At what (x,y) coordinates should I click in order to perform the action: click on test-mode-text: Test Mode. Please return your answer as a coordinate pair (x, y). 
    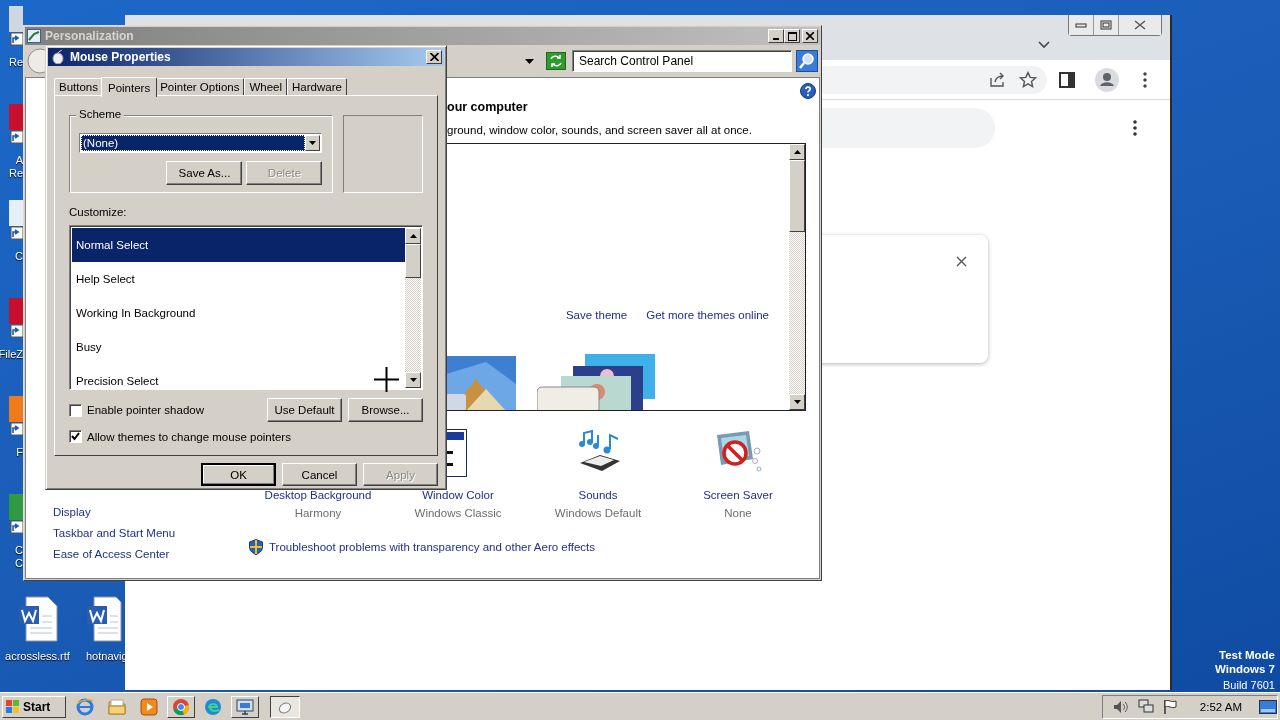
    Looking at the image, I should click on (1247, 655).